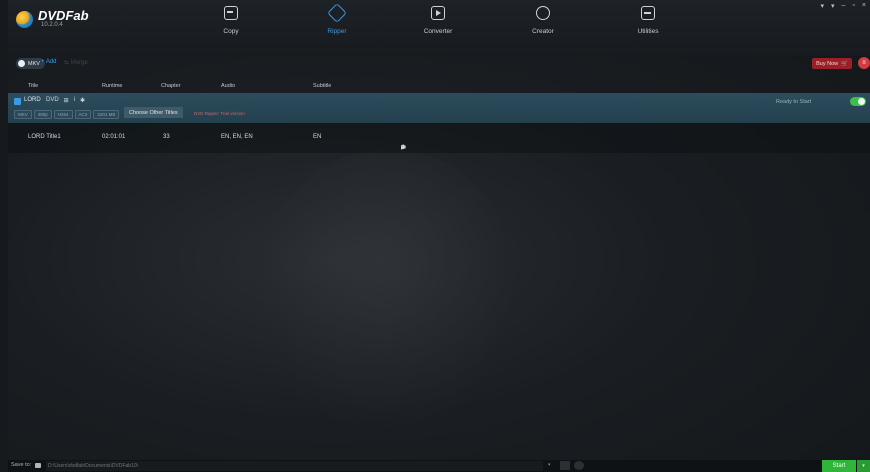 The width and height of the screenshot is (870, 472). What do you see at coordinates (337, 31) in the screenshot?
I see `nav-ripper-label: Ripper` at bounding box center [337, 31].